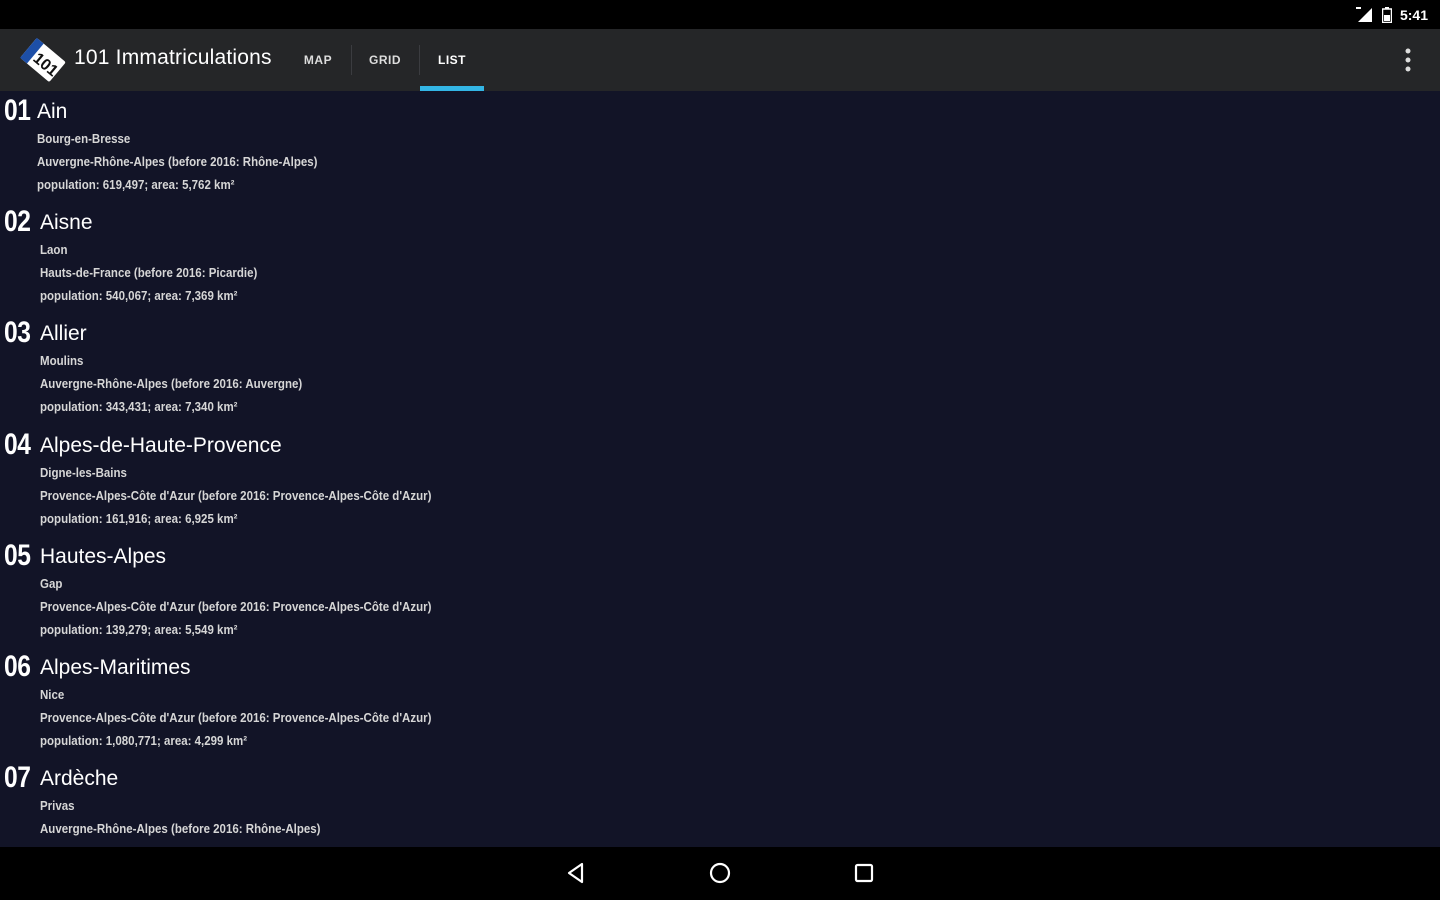  Describe the element at coordinates (1386, 14) in the screenshot. I see `battery-icon` at that location.